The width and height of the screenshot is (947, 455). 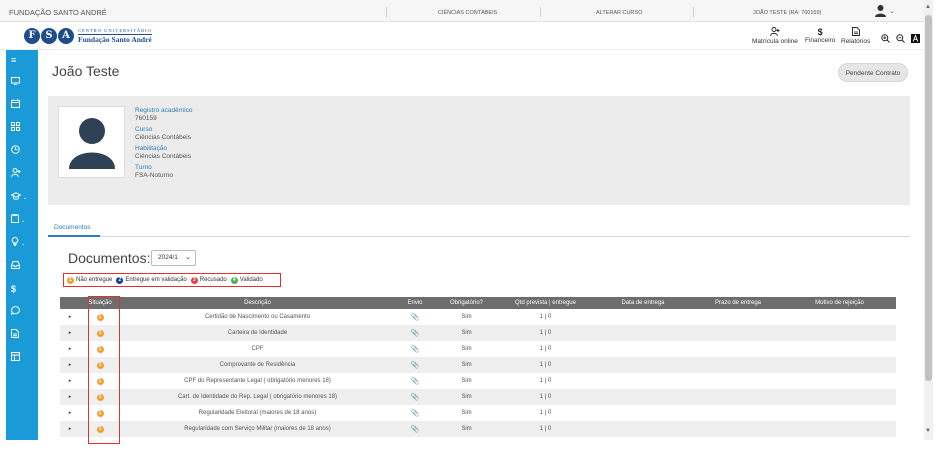 I want to click on sidebar-item-layout, so click(x=22, y=358).